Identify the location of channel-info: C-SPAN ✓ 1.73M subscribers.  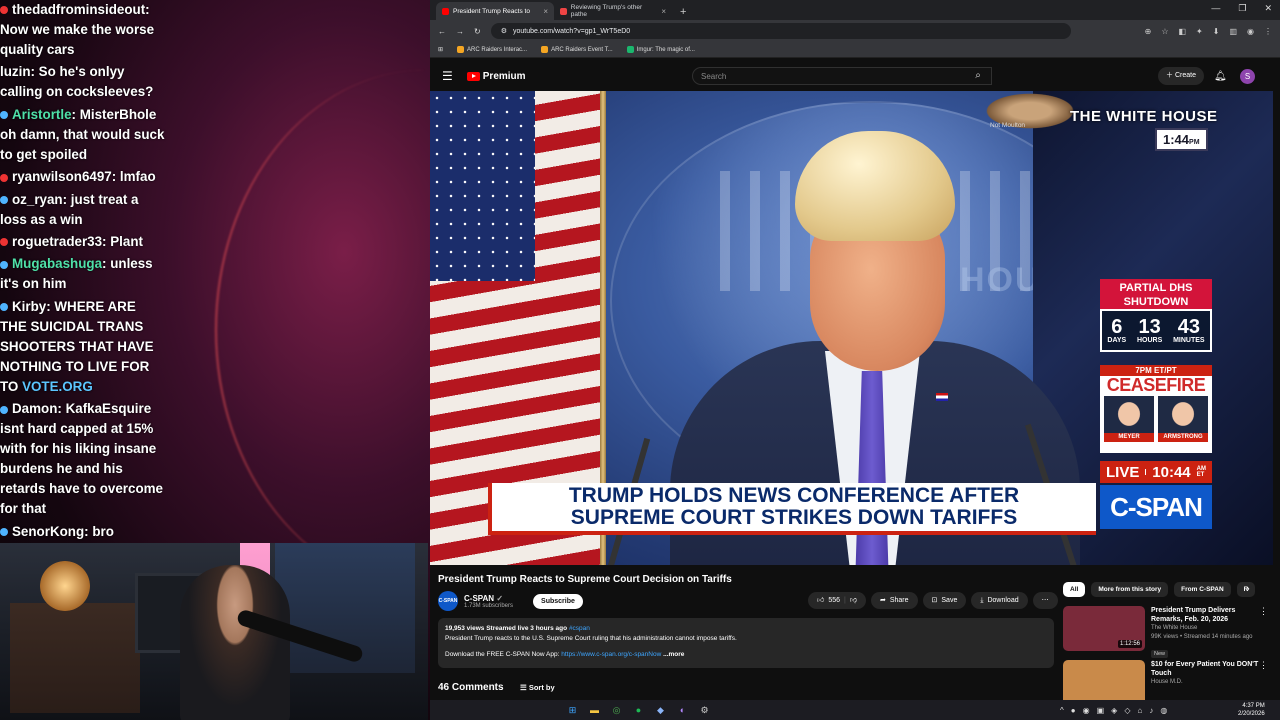
(488, 601).